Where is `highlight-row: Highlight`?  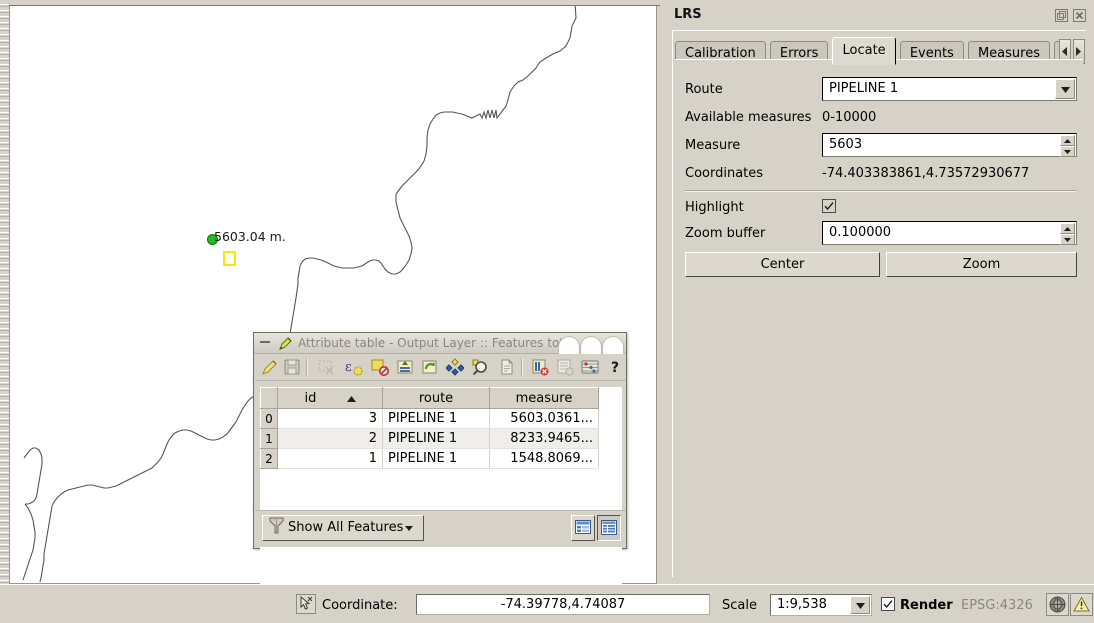
highlight-row: Highlight is located at coordinates (881, 209).